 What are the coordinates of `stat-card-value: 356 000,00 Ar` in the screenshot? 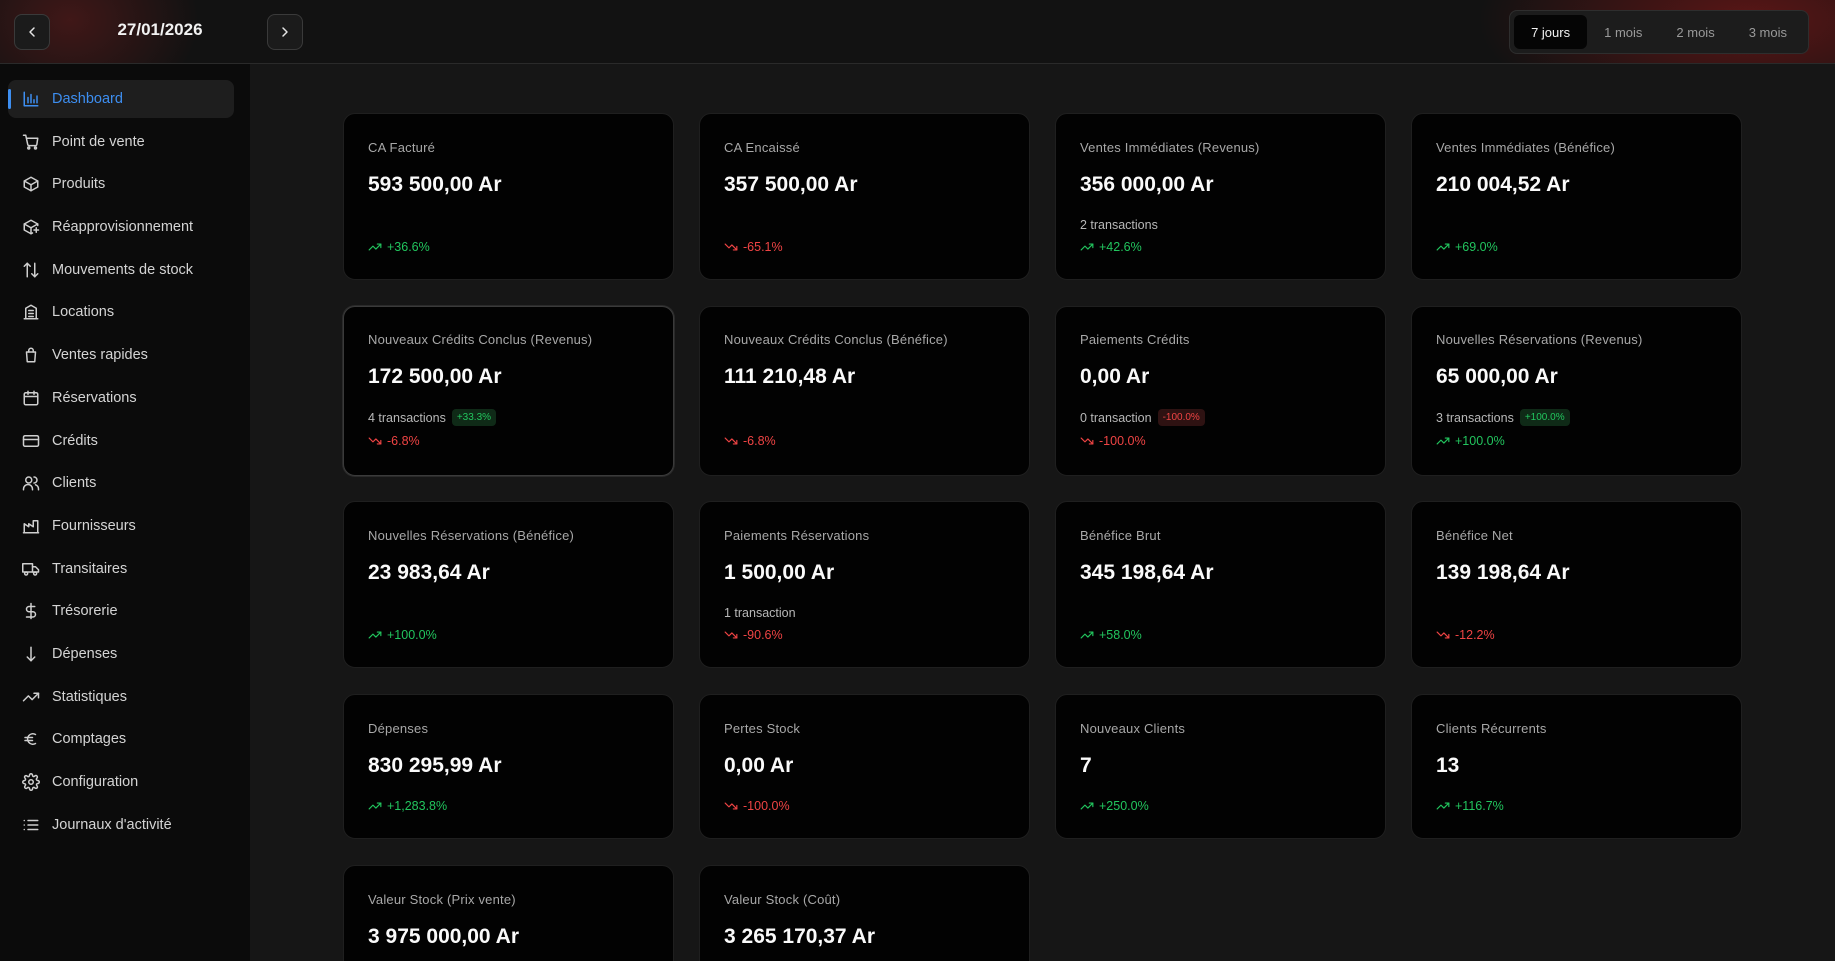 It's located at (1147, 184).